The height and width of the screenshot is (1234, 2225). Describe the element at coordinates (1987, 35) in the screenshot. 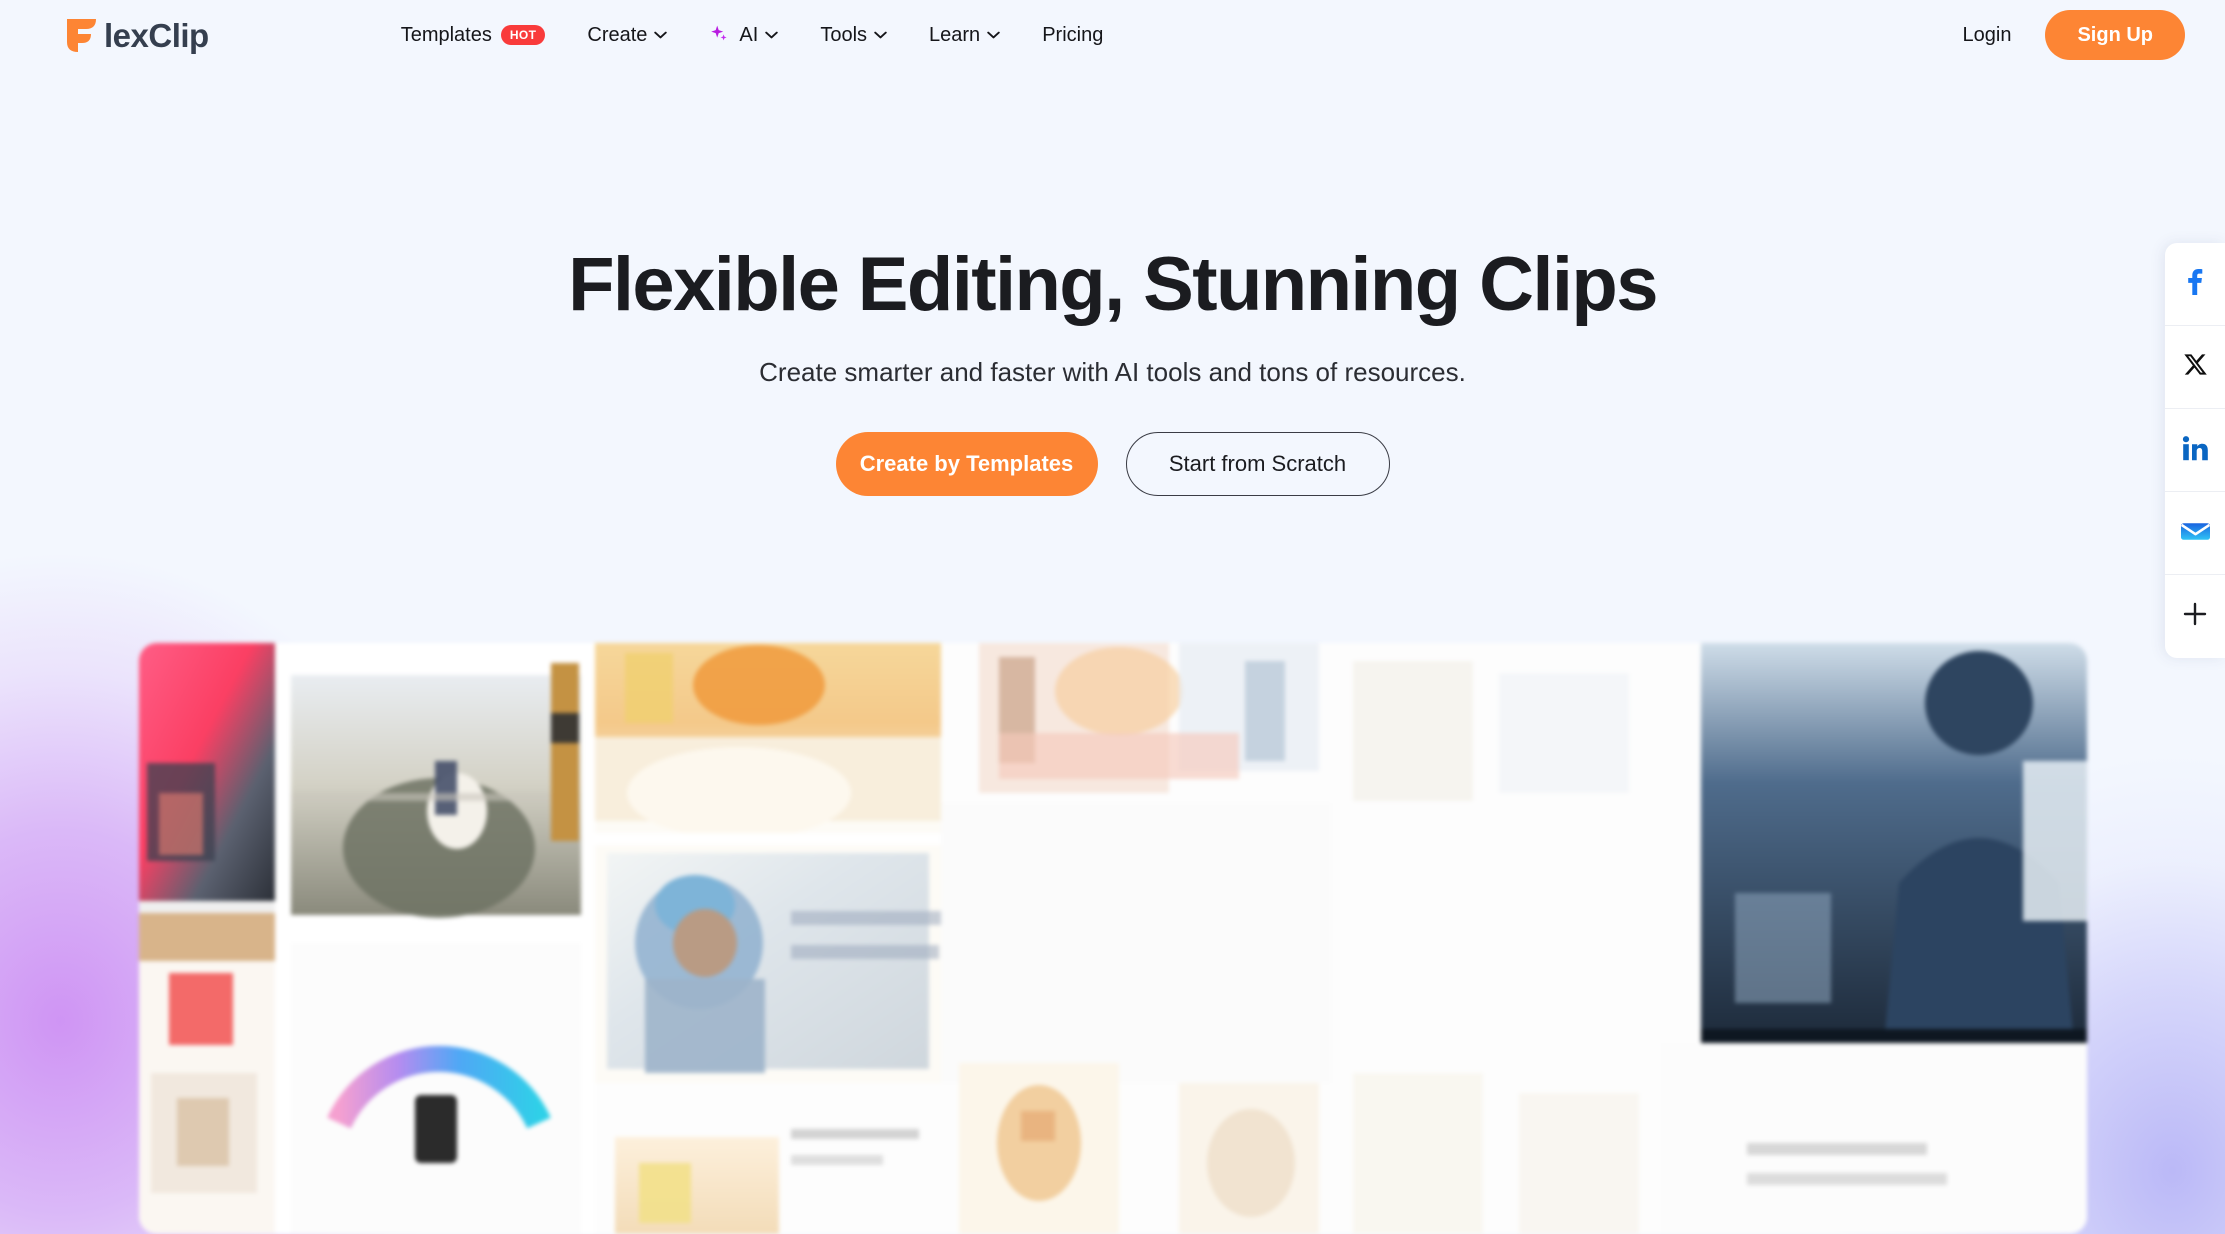

I see `login-button: Login` at that location.